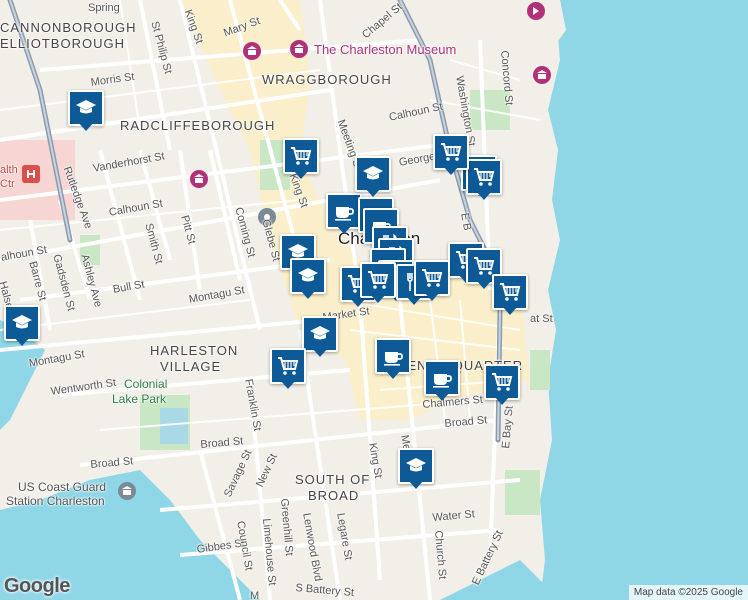 The height and width of the screenshot is (600, 748). What do you see at coordinates (299, 49) in the screenshot?
I see `museum-icon` at bounding box center [299, 49].